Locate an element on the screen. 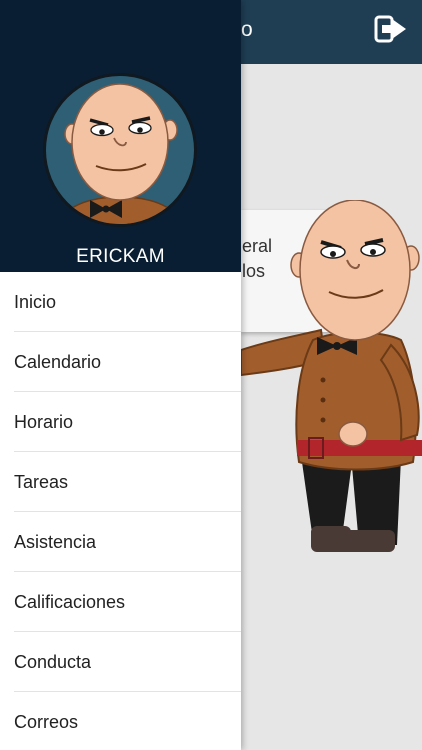  menu-item-calendario: Calendario is located at coordinates (120, 362).